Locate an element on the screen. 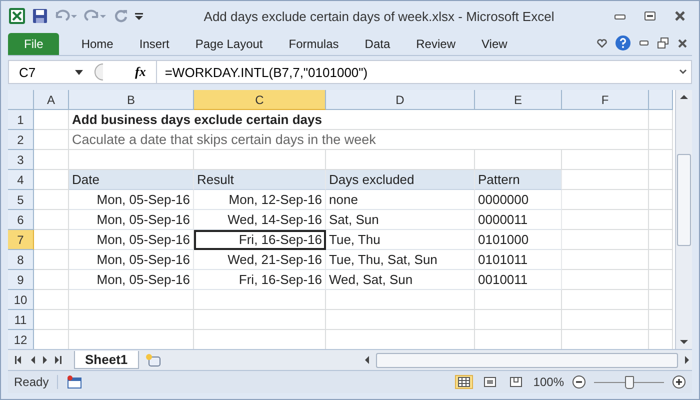 Image resolution: width=700 pixels, height=400 pixels. row-header: 8 is located at coordinates (21, 260).